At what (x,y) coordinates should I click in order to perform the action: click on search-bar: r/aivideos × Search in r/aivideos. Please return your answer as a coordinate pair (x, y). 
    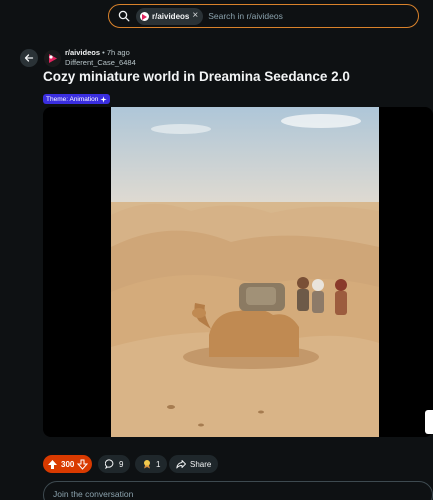
    Looking at the image, I should click on (263, 16).